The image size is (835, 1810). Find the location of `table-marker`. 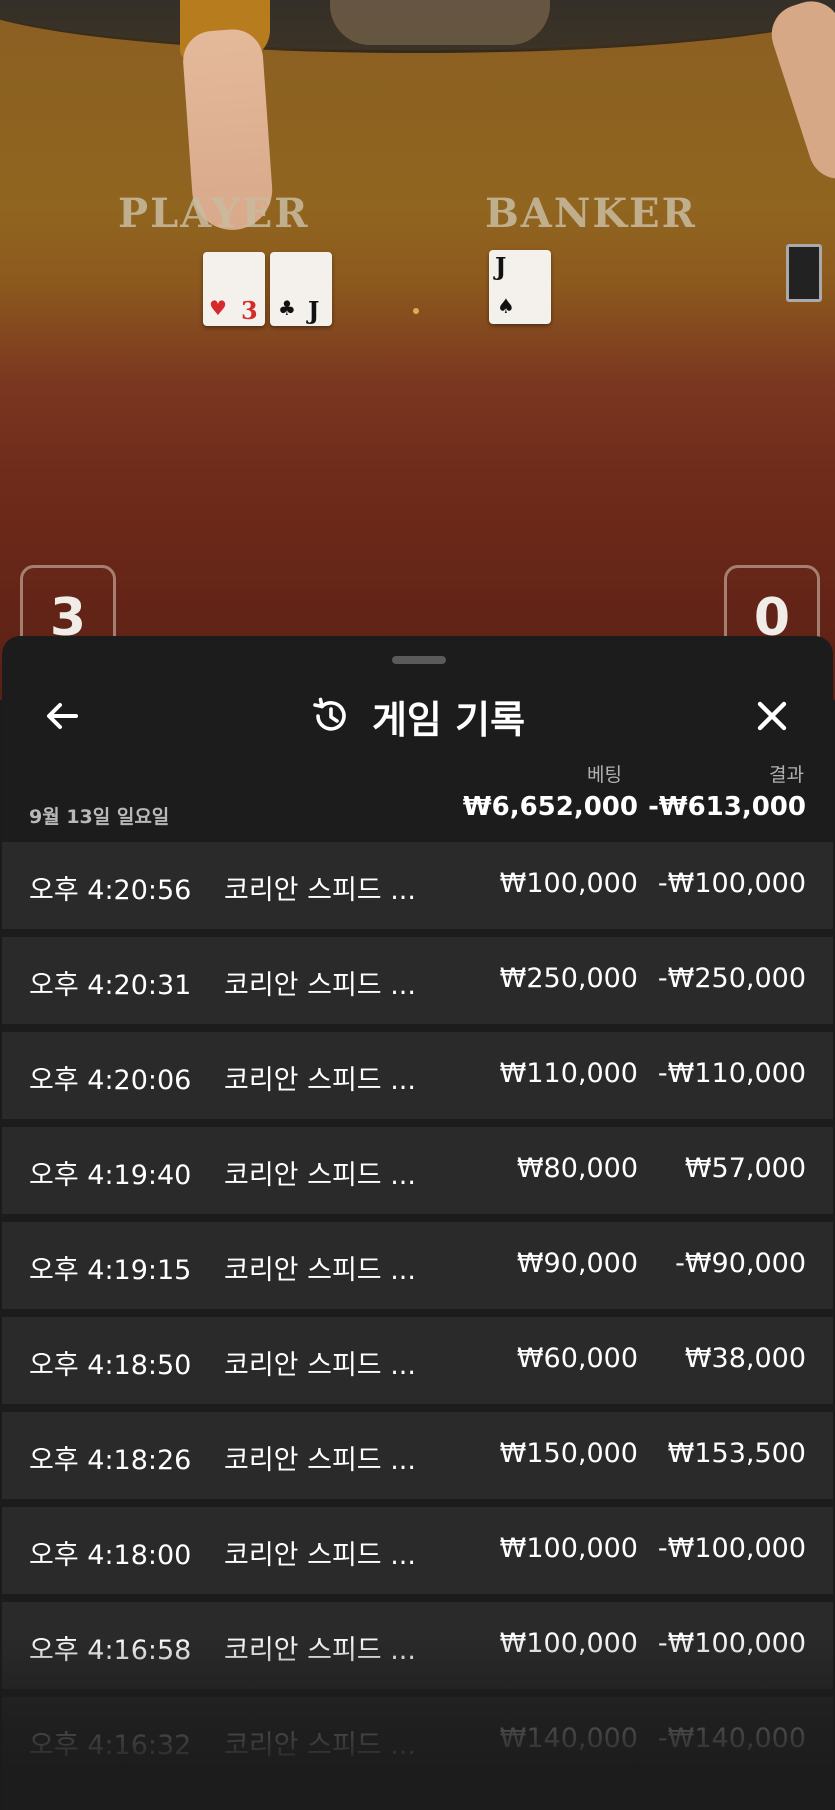

table-marker is located at coordinates (416, 311).